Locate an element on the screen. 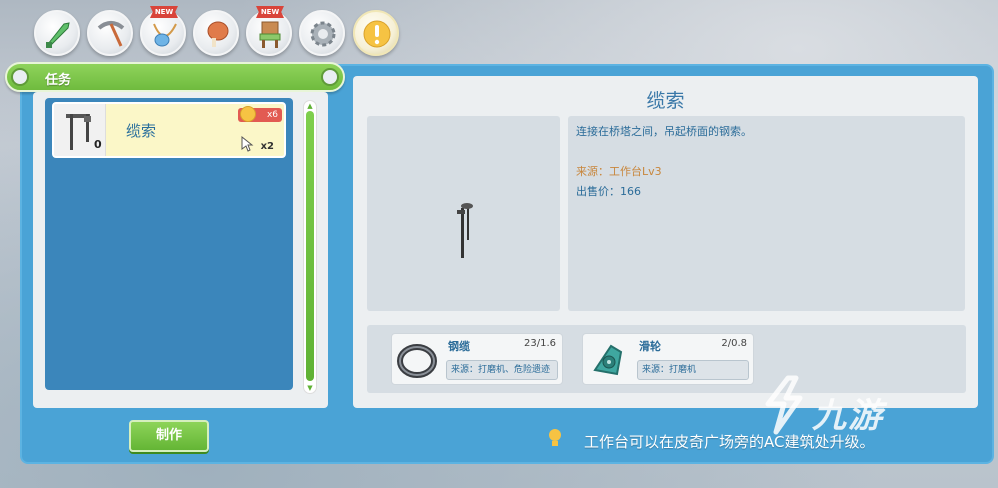 This screenshot has height=488, width=998. list-item: 0 缆索 x6 x2 is located at coordinates (169, 130).